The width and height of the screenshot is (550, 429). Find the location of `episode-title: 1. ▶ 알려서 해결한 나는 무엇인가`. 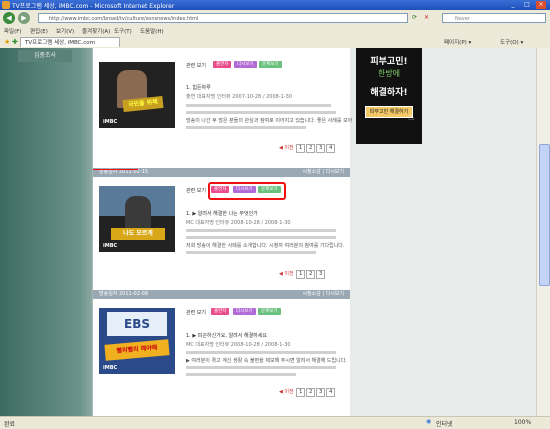

episode-title: 1. ▶ 알려서 해결한 나는 무엇인가 is located at coordinates (222, 213).